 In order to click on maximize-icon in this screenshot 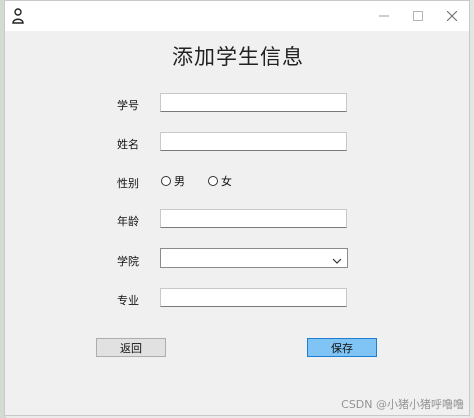, I will do `click(418, 16)`.